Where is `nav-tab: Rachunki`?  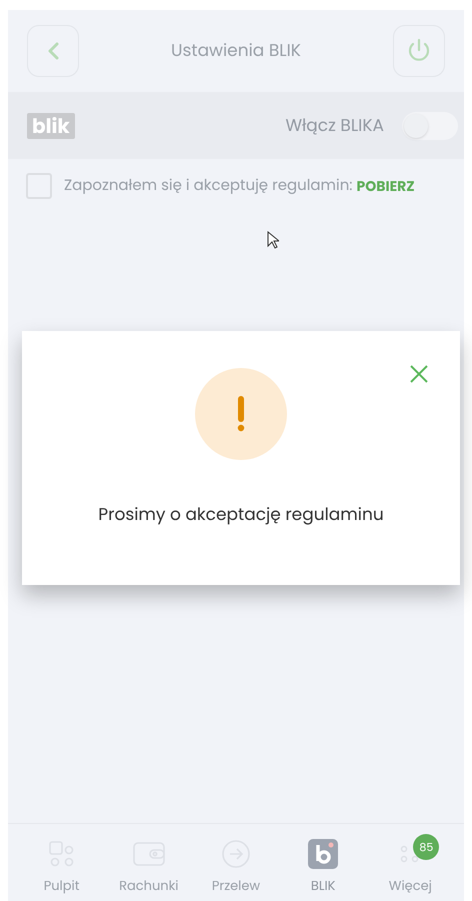 nav-tab: Rachunki is located at coordinates (148, 867).